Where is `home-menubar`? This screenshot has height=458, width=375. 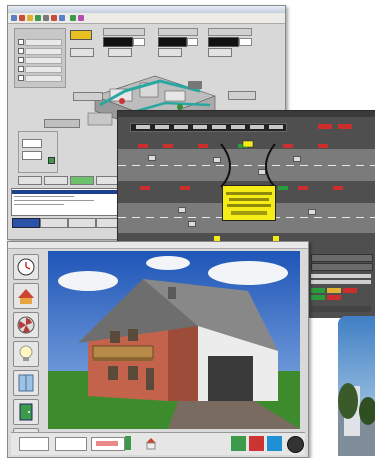 home-menubar is located at coordinates (158, 245).